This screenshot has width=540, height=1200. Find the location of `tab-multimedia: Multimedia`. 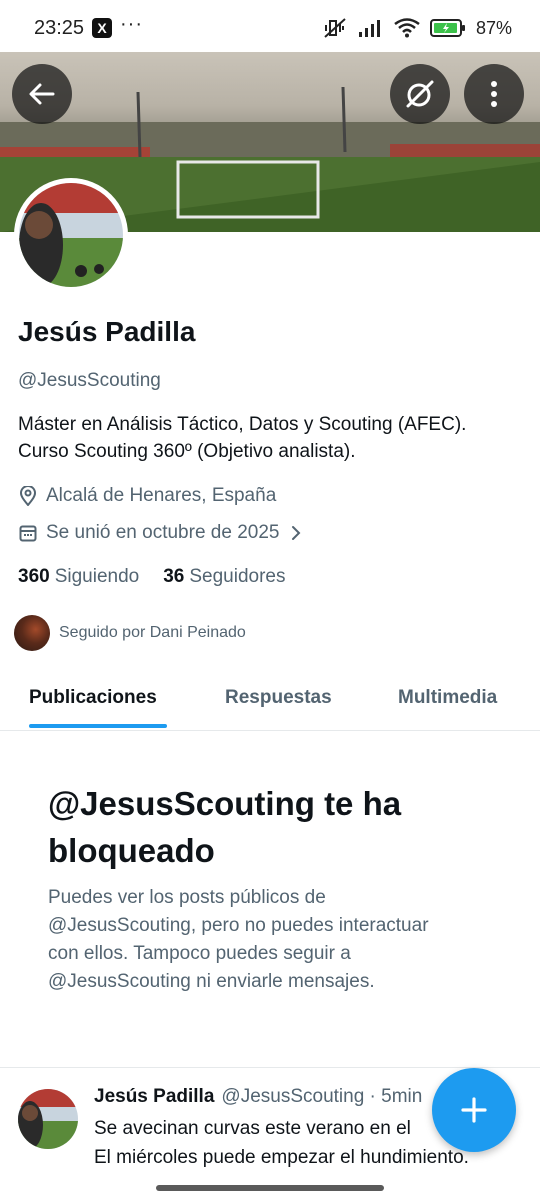

tab-multimedia: Multimedia is located at coordinates (447, 697).